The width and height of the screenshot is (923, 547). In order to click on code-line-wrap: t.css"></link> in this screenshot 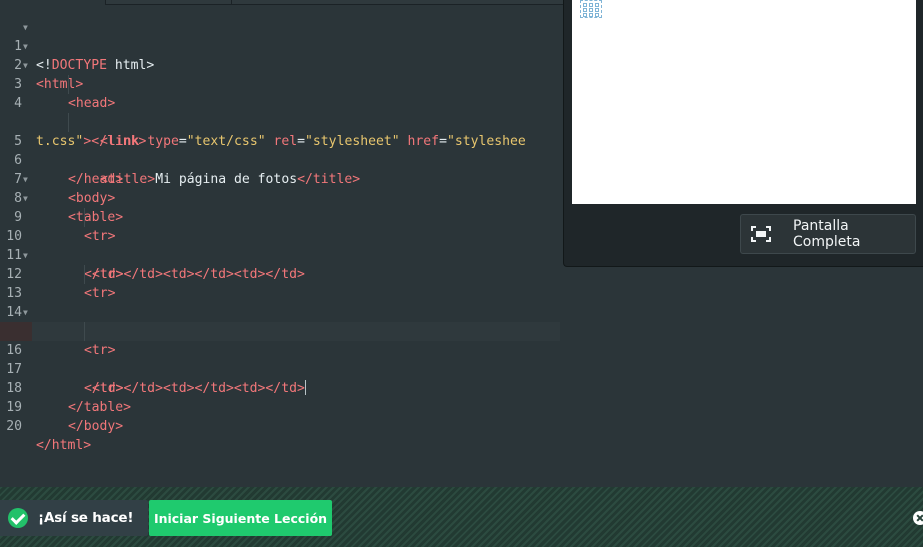, I will do `click(280, 121)`.